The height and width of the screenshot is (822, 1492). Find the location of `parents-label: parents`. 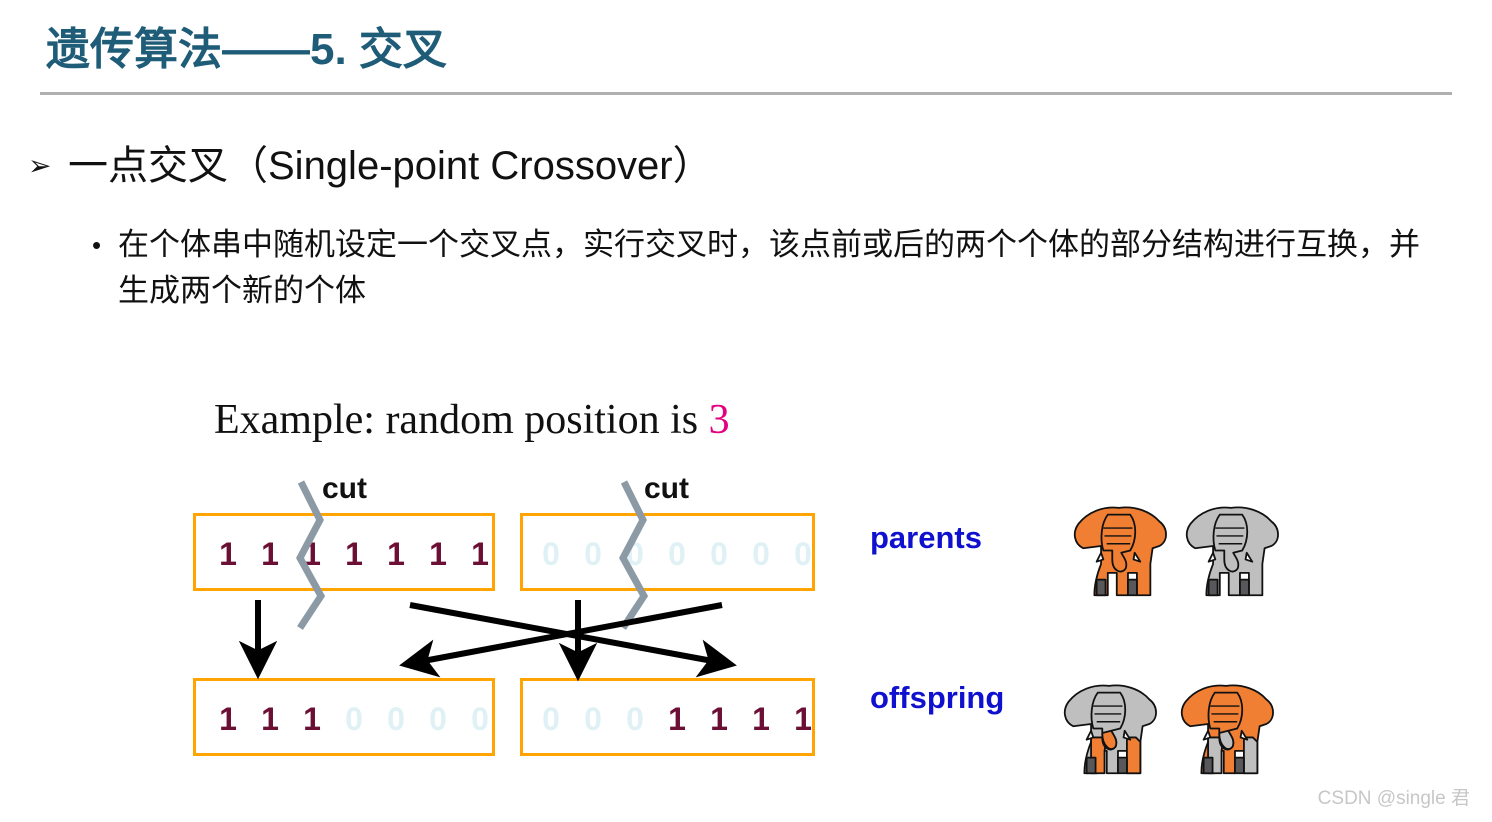

parents-label: parents is located at coordinates (926, 537).